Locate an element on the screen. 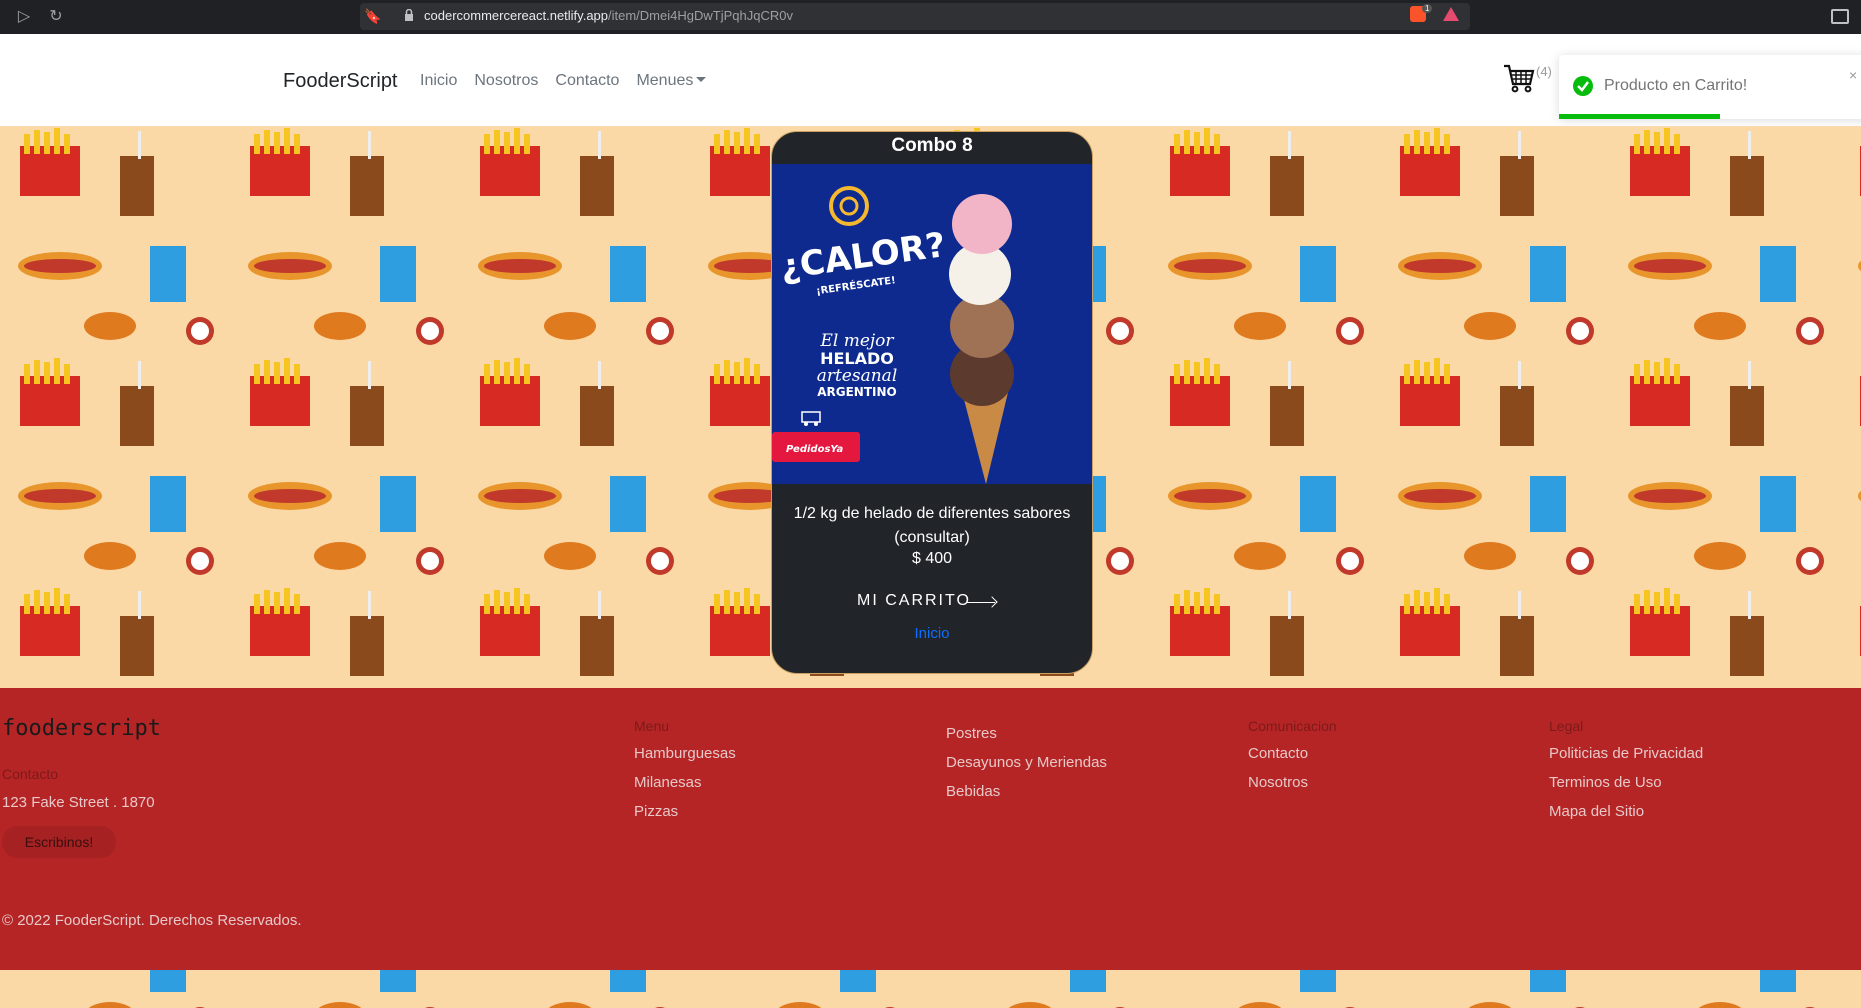 The height and width of the screenshot is (1008, 1861). footer-address: 123 Fake Street . 1870 is located at coordinates (78, 802).